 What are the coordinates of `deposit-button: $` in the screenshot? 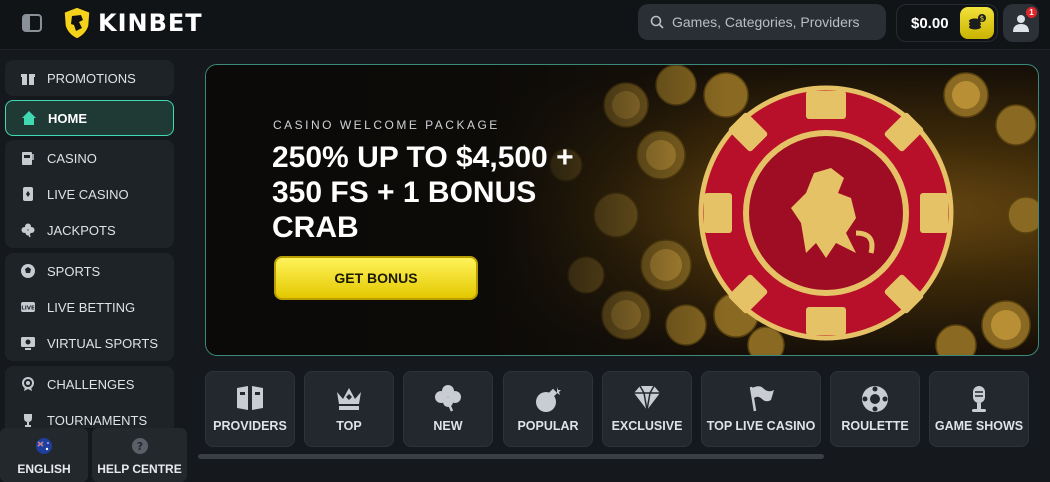 It's located at (977, 23).